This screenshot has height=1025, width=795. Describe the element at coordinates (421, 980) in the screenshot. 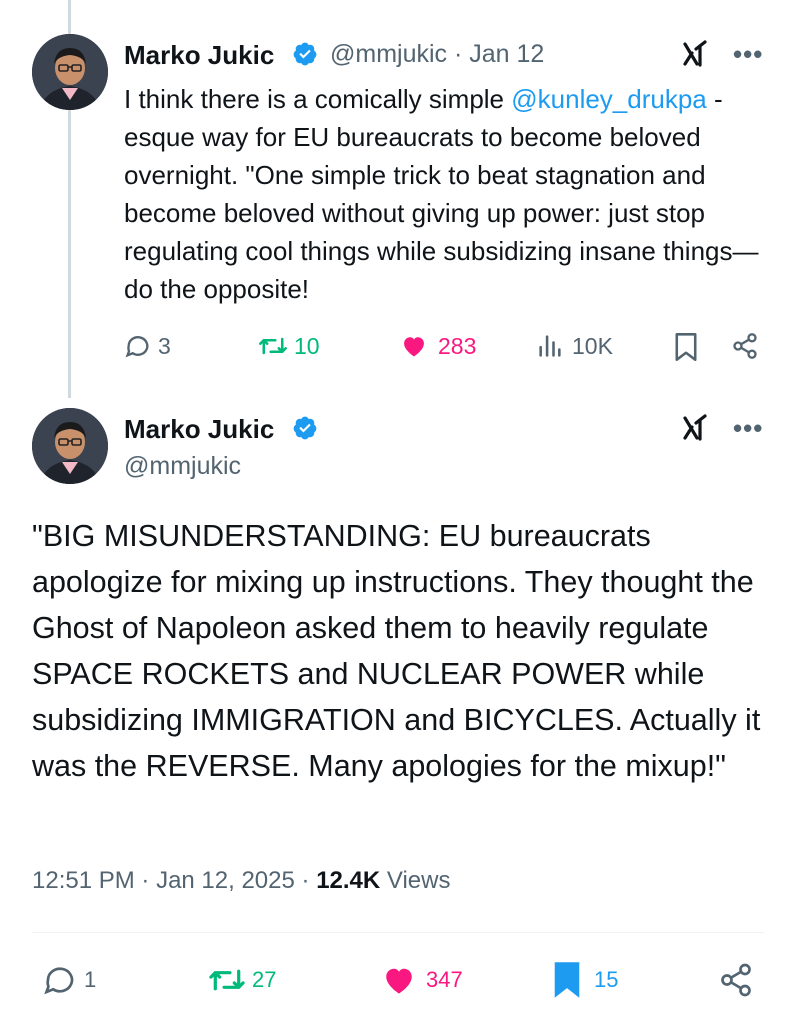

I see `like-button: 347` at that location.